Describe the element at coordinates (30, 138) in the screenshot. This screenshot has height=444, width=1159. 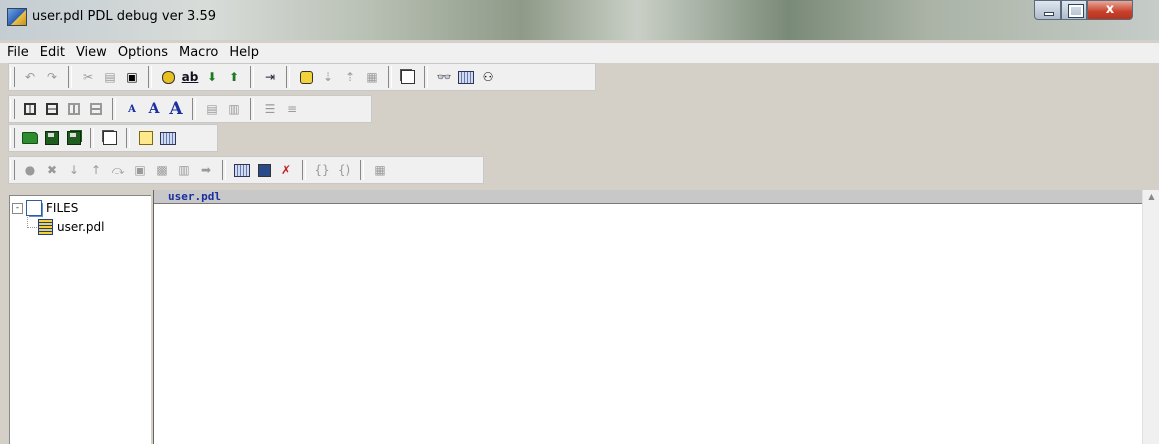
I see `open-folder-icon` at that location.